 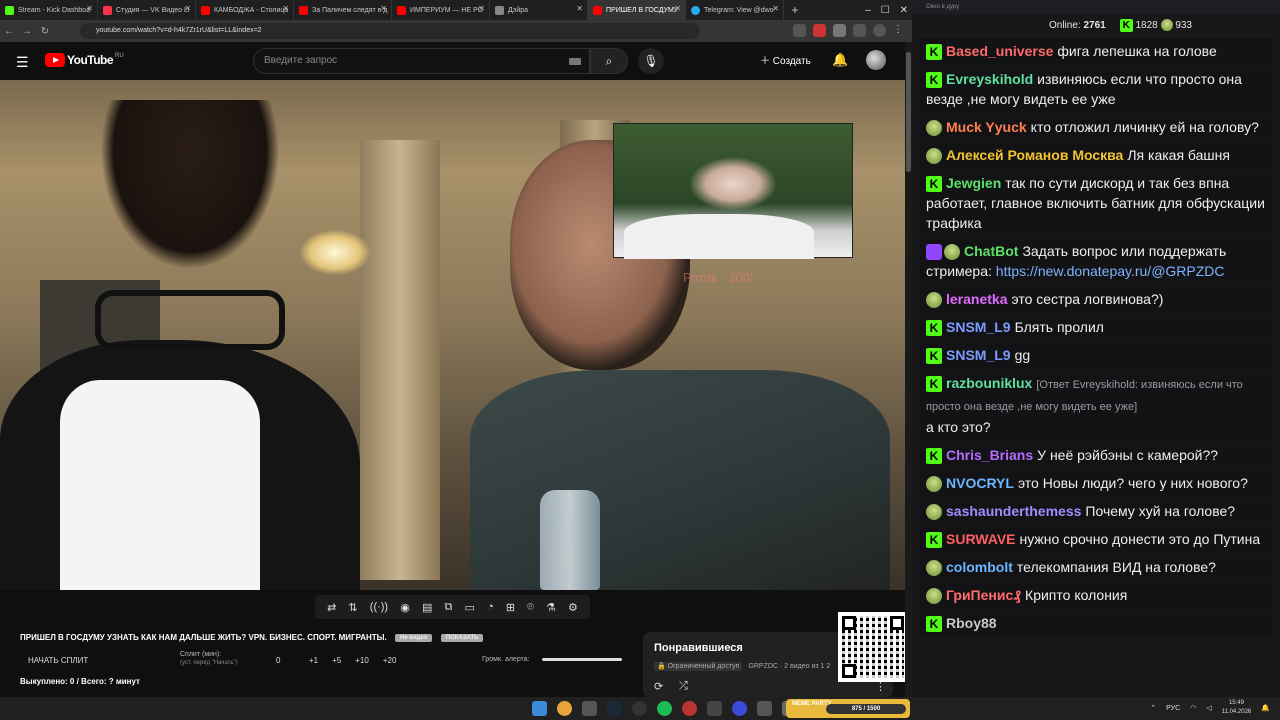 What do you see at coordinates (976, 299) in the screenshot?
I see `chat-username: leranetka` at bounding box center [976, 299].